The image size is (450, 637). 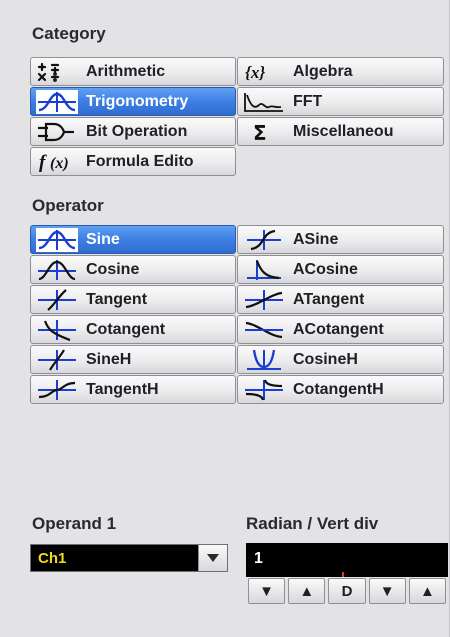 I want to click on operand1-dropdown: Ch1, so click(x=129, y=558).